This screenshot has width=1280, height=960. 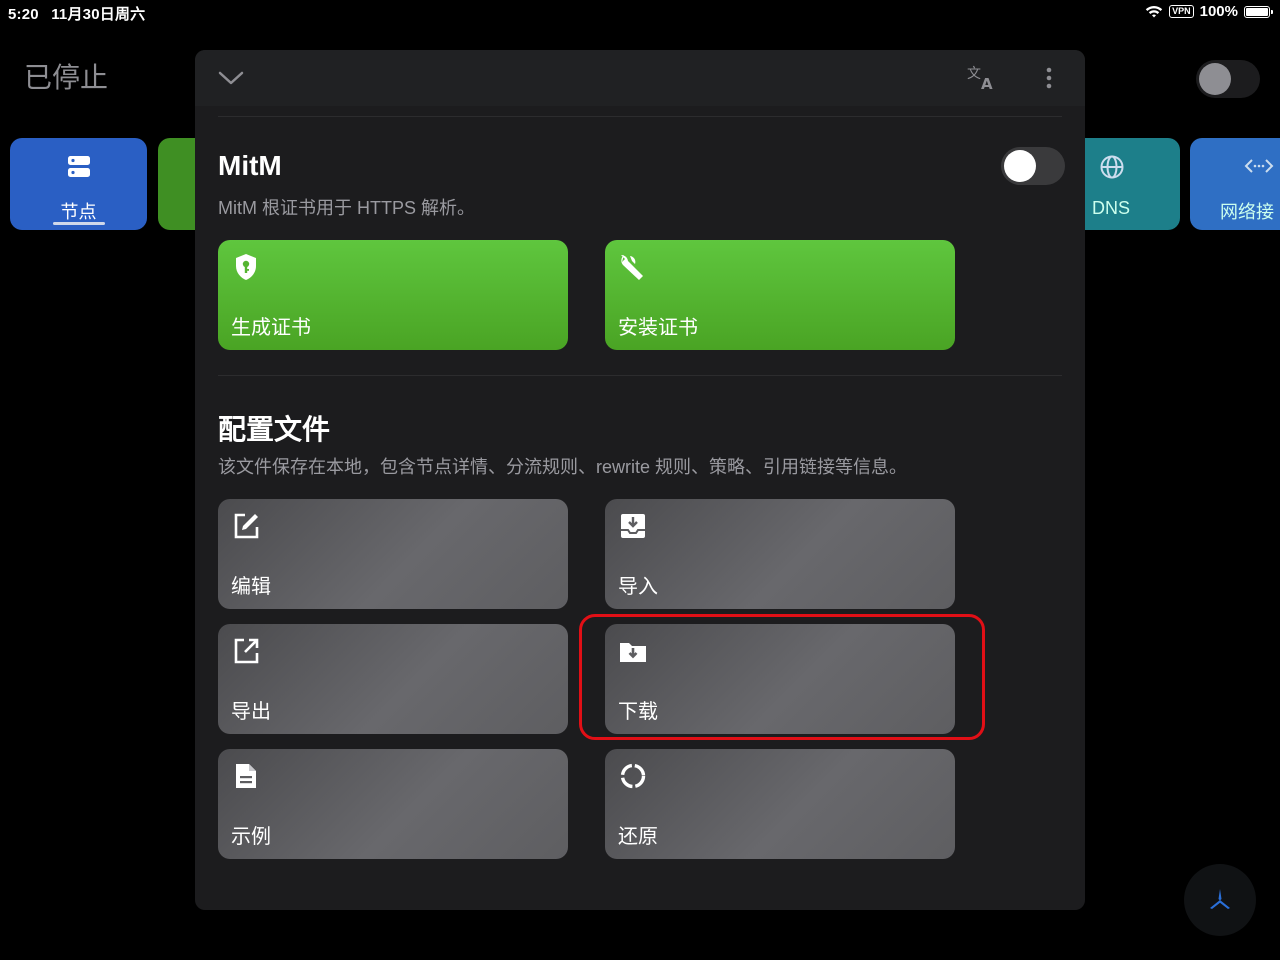 What do you see at coordinates (1181, 11) in the screenshot?
I see `vpn-badge: VPN` at bounding box center [1181, 11].